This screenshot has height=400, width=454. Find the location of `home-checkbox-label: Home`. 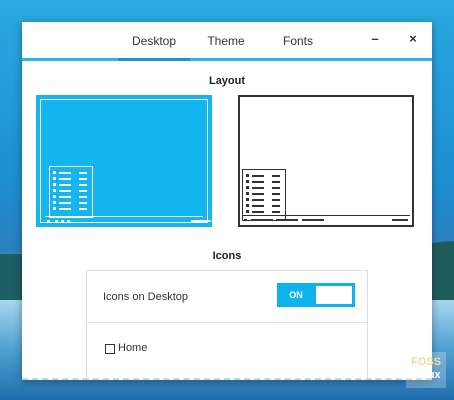

home-checkbox-label: Home is located at coordinates (133, 348).